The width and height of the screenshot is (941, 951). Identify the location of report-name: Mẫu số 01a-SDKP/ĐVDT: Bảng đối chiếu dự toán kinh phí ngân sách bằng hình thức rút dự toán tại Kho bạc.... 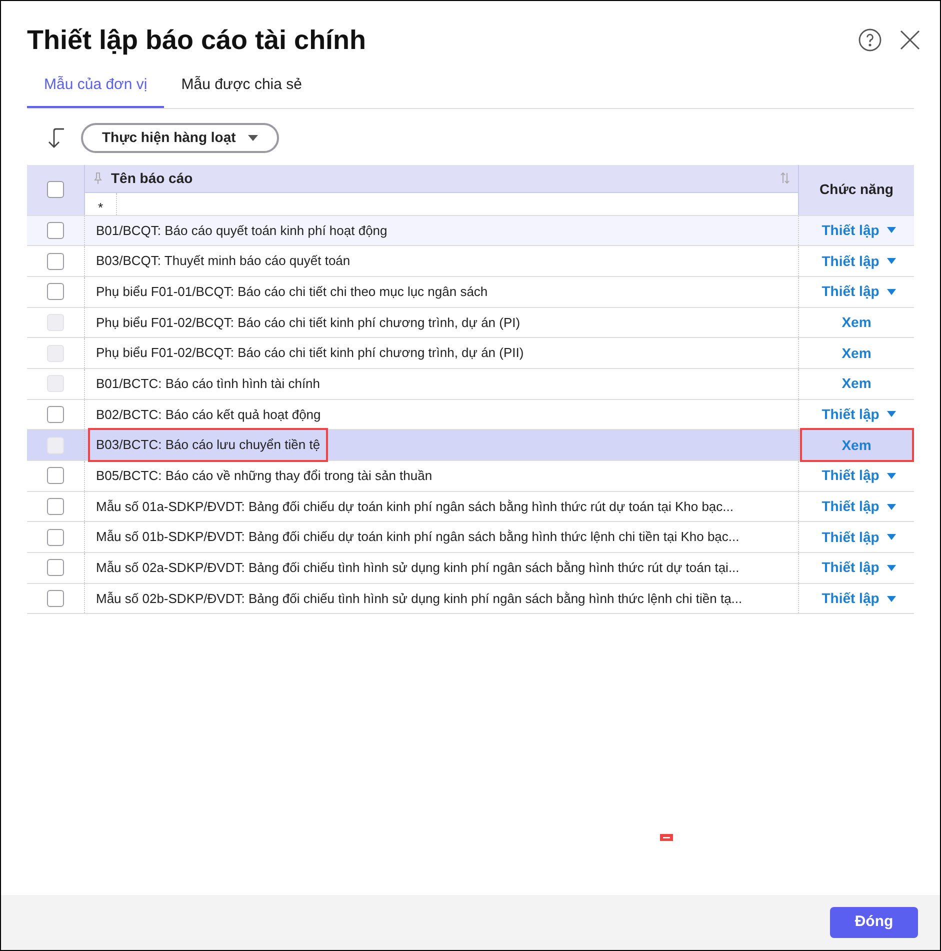
(414, 507).